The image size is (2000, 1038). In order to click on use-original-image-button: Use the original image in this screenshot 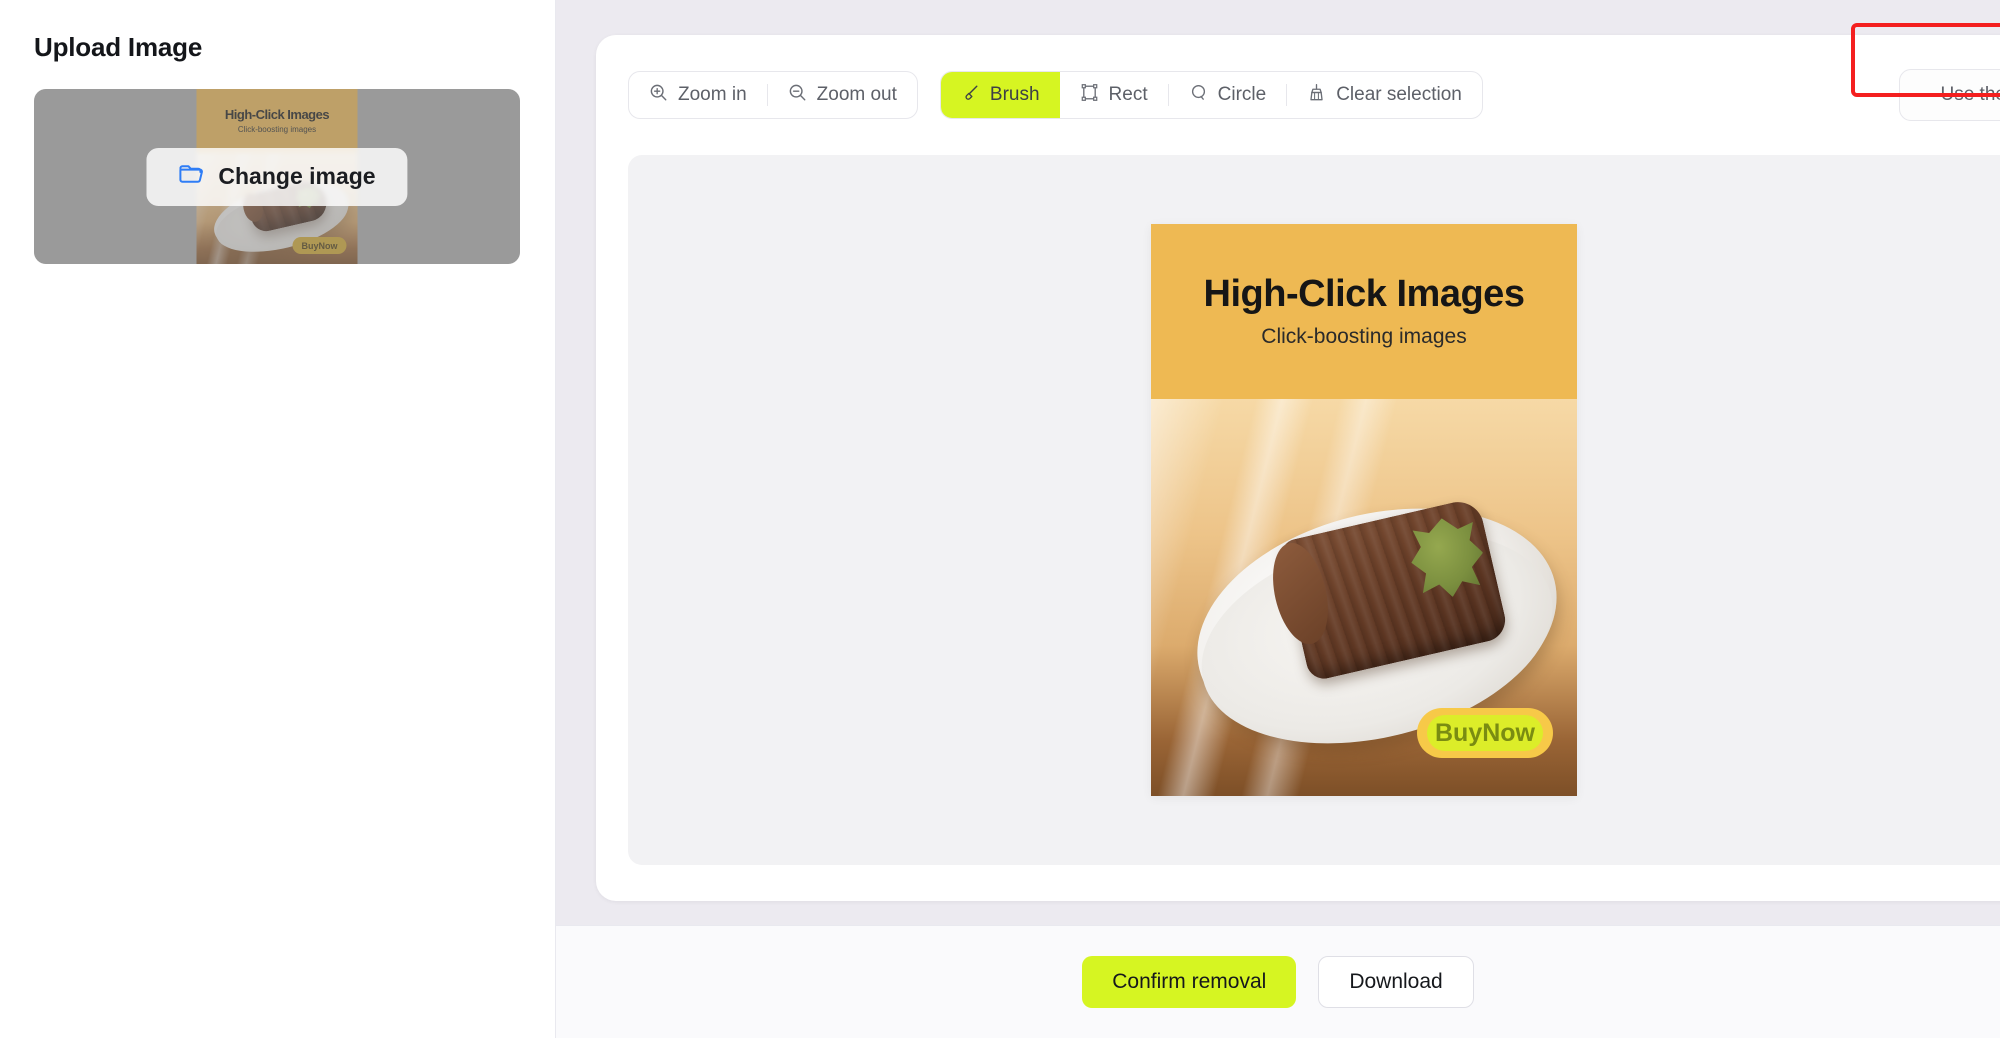, I will do `click(1949, 95)`.